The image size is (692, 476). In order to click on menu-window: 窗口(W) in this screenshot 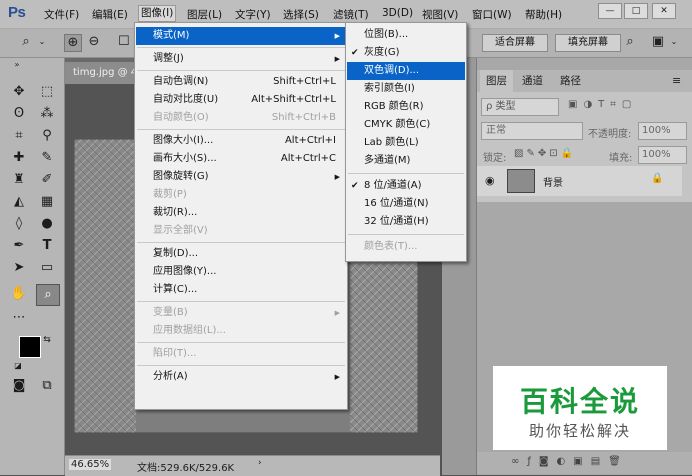, I will do `click(492, 14)`.